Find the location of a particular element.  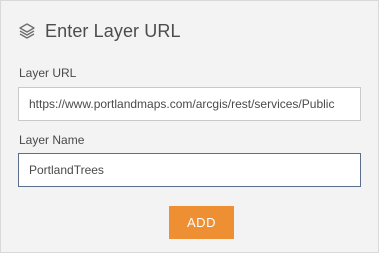

panel-title: Enter Layer URL is located at coordinates (113, 30).